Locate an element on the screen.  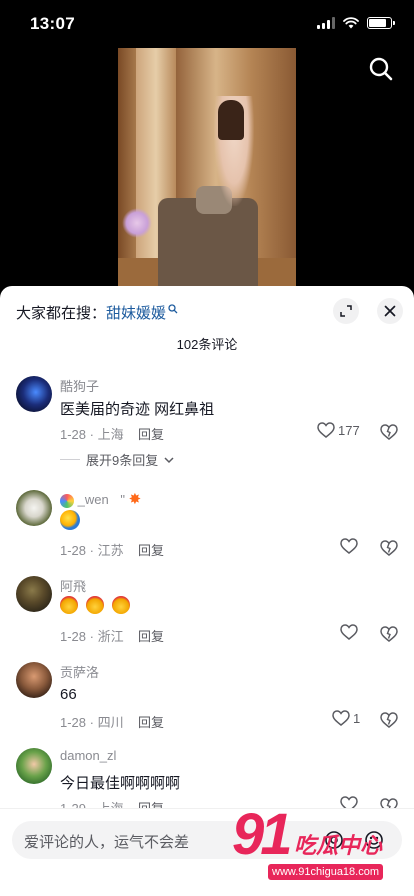
status-icons is located at coordinates (356, 23).